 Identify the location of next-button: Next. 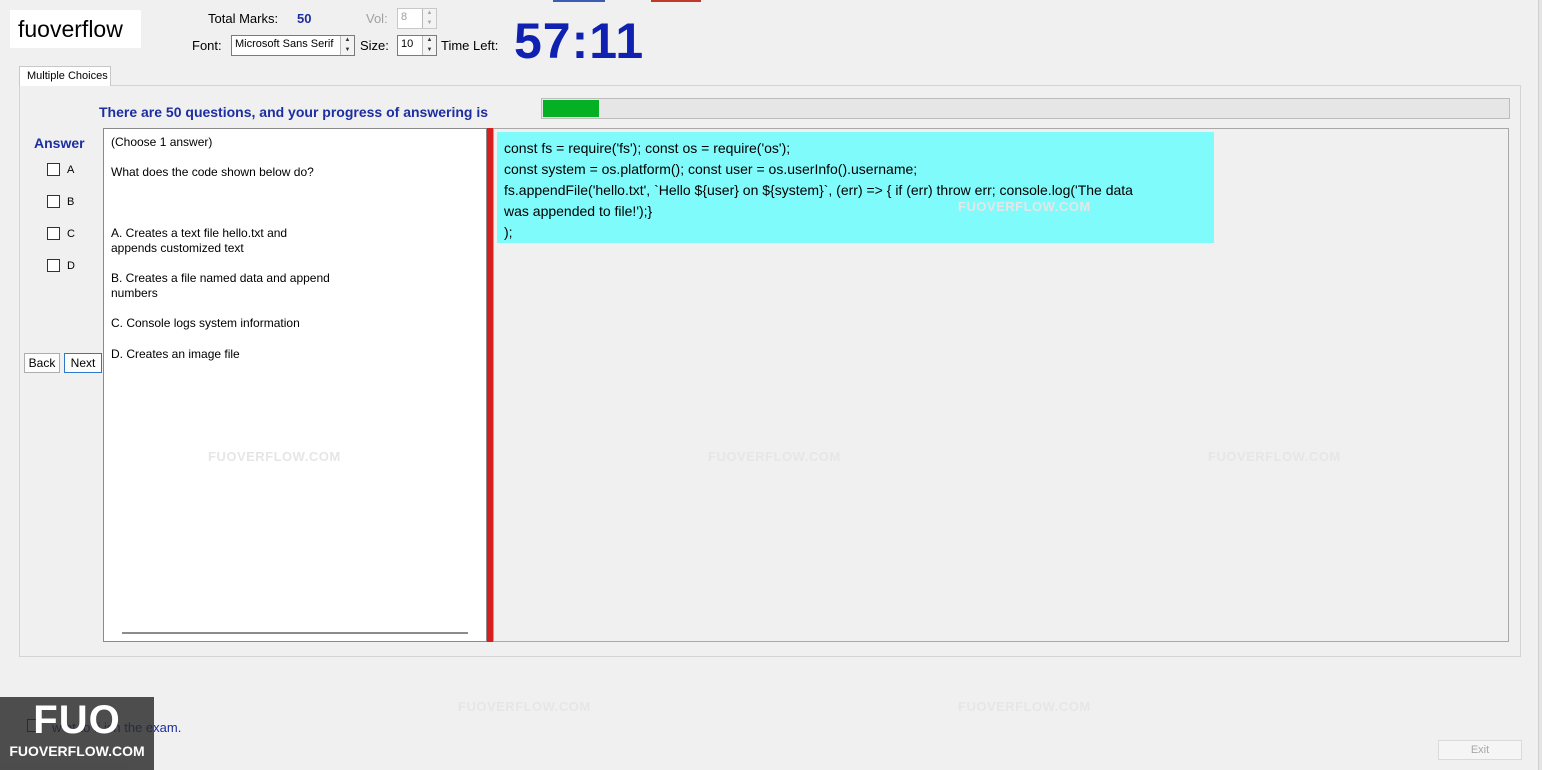
(83, 363).